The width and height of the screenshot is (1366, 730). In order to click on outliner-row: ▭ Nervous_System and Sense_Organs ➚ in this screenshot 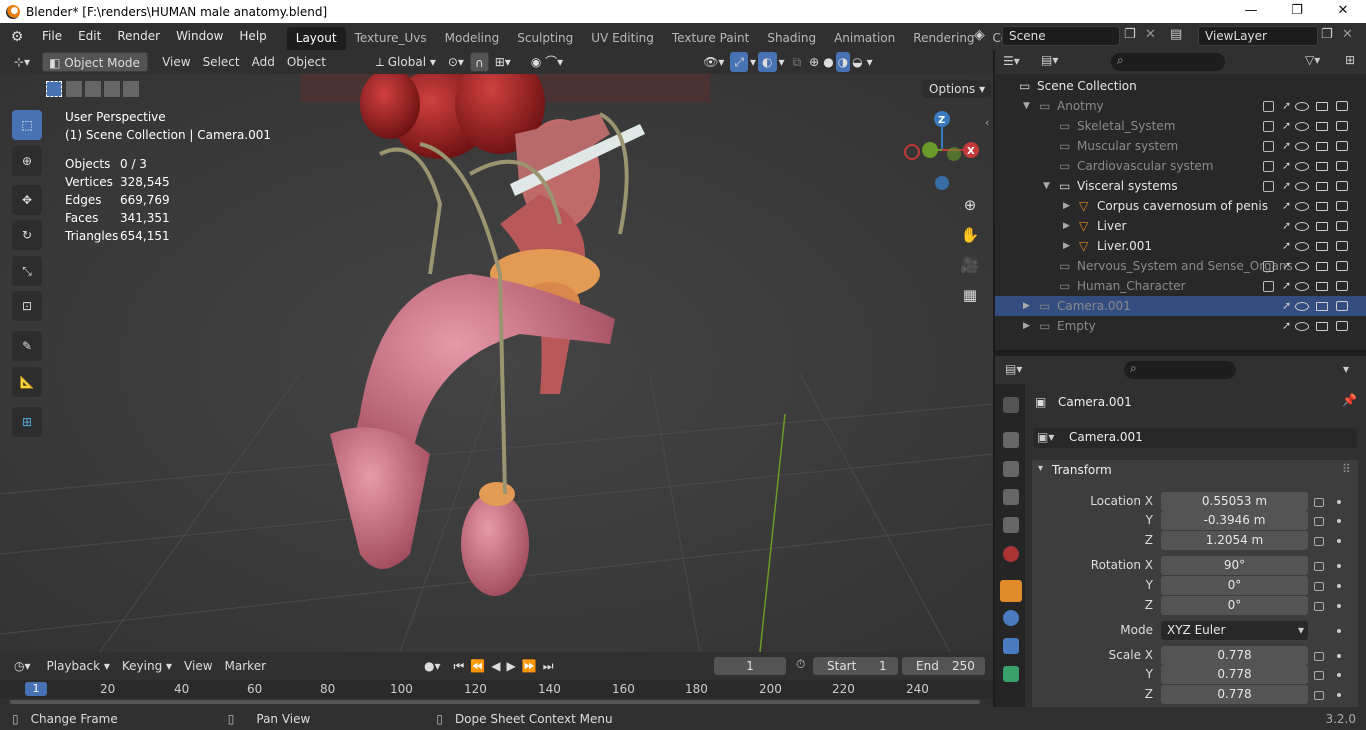, I will do `click(1180, 266)`.